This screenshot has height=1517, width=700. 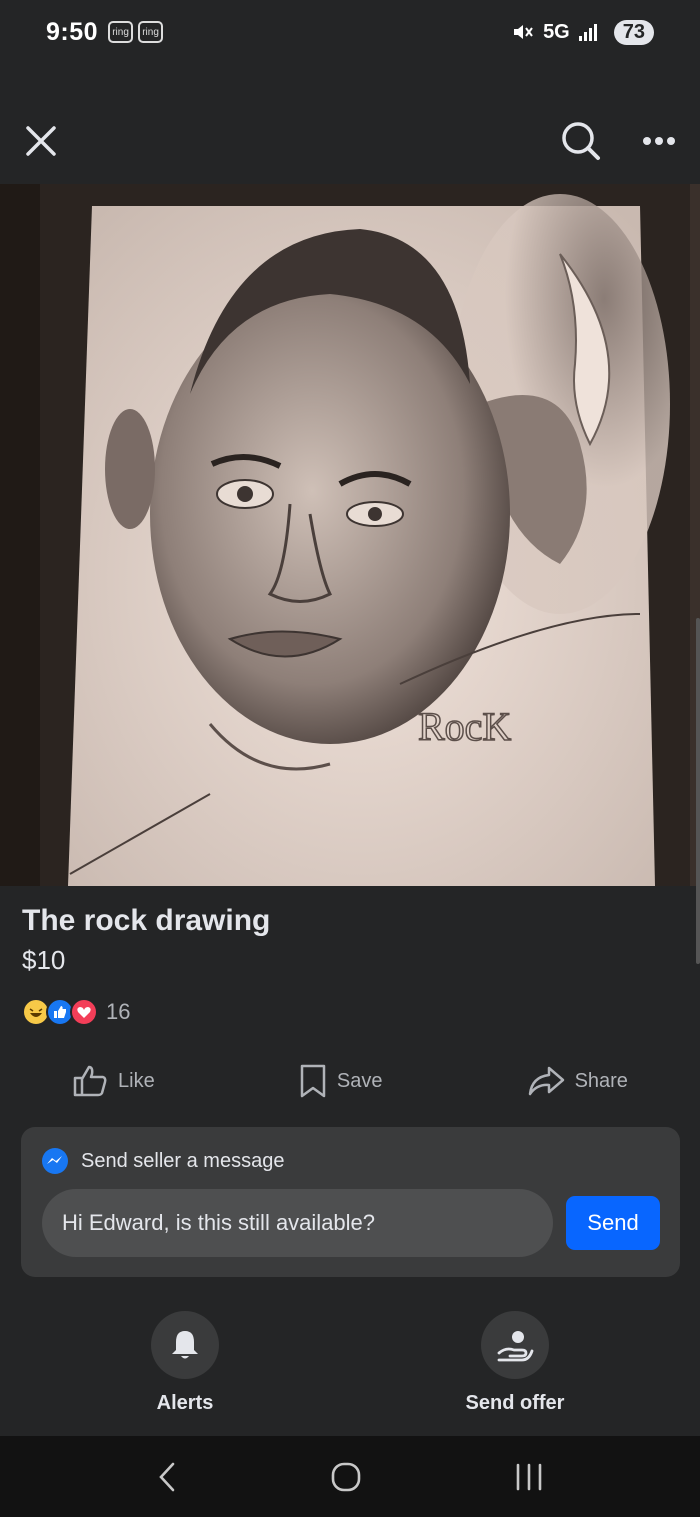 I want to click on bell-icon, so click(x=185, y=1345).